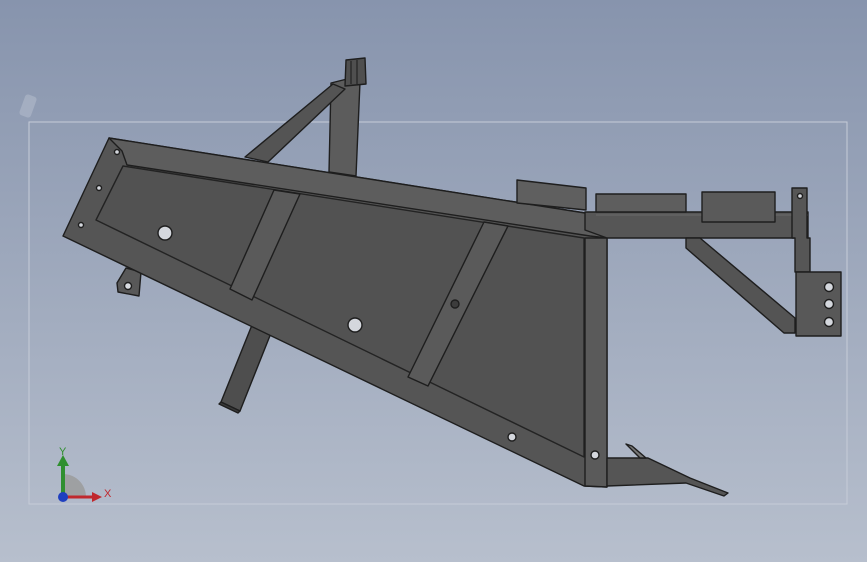 The width and height of the screenshot is (867, 562). I want to click on y-axis-label: Y, so click(63, 452).